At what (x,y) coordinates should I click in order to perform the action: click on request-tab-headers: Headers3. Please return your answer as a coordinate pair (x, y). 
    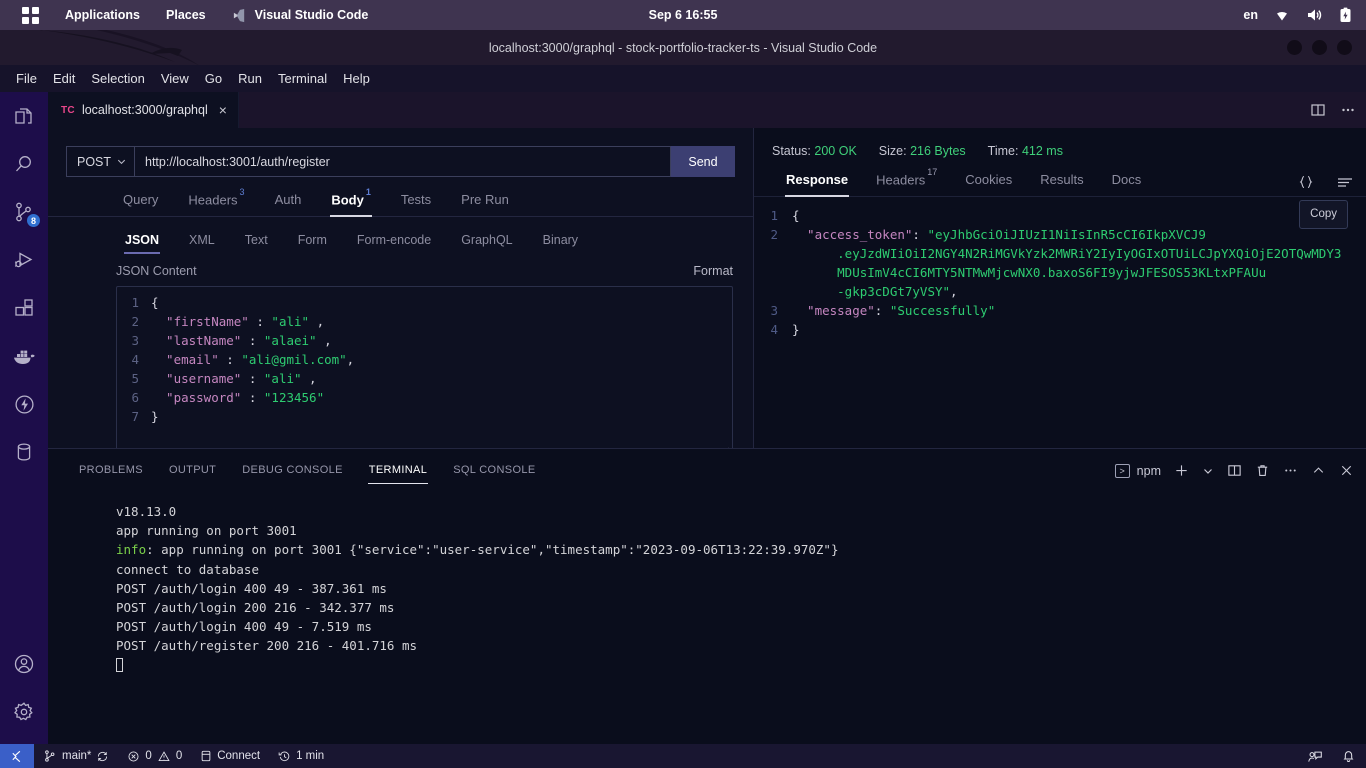
    Looking at the image, I should click on (216, 201).